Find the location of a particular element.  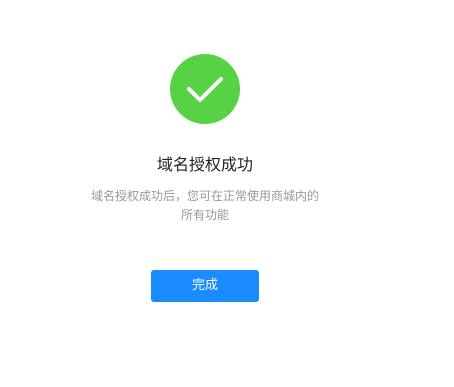

success-checkmark-icon is located at coordinates (205, 89).